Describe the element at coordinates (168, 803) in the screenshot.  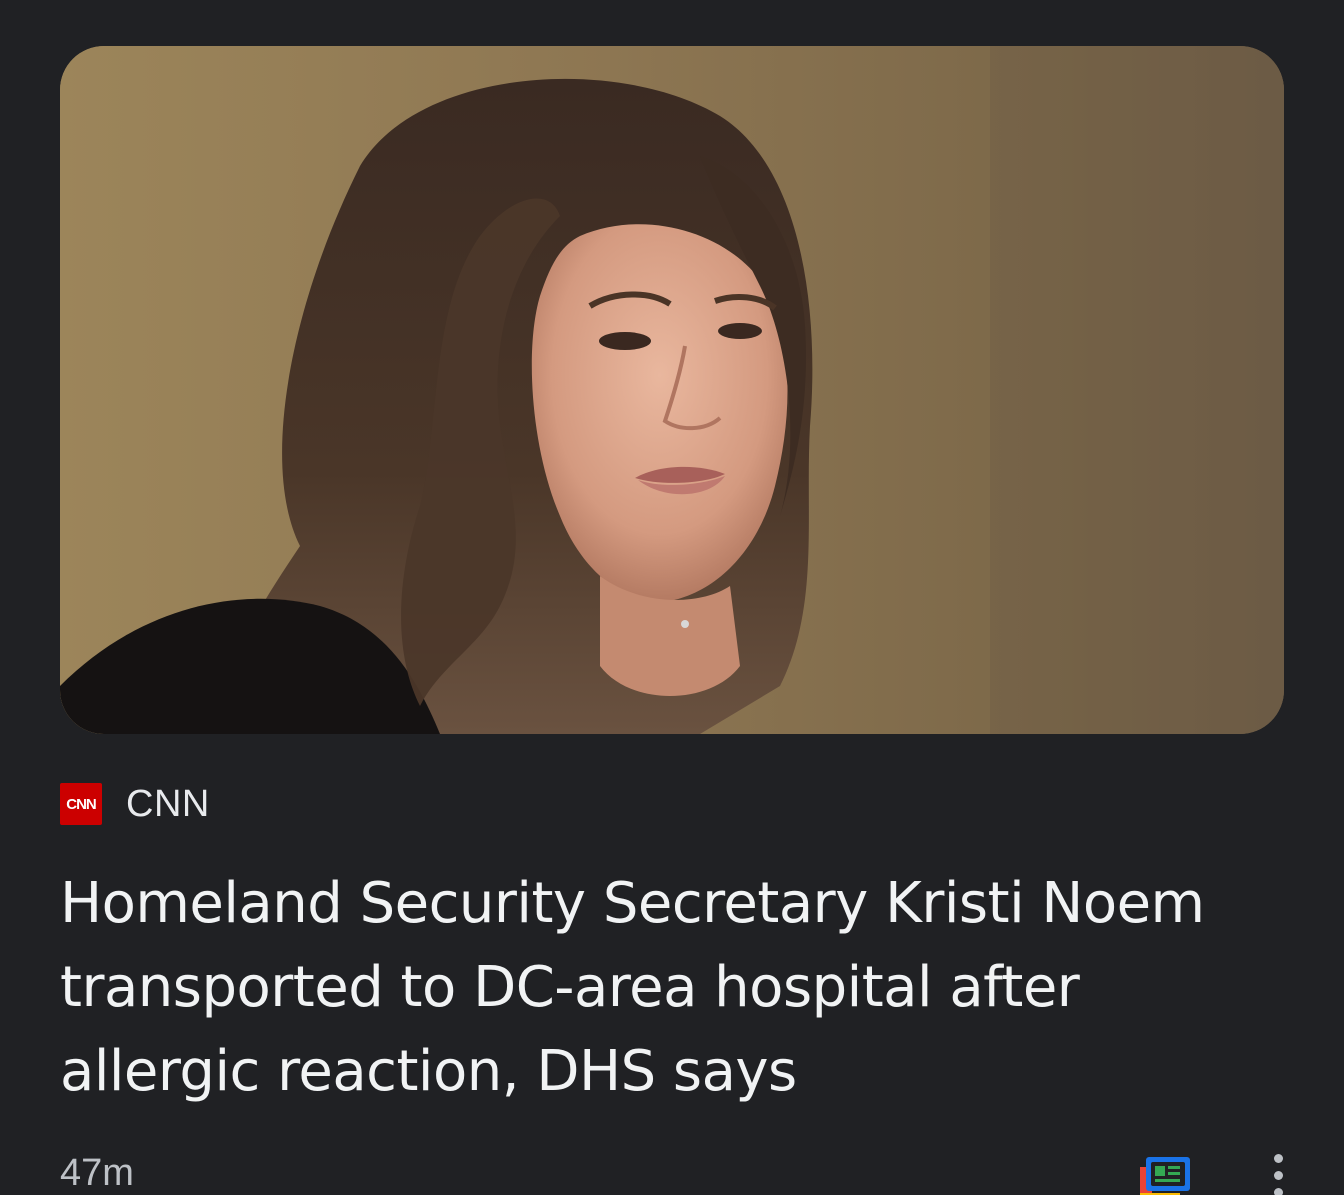
I see `source-name: CNN` at that location.